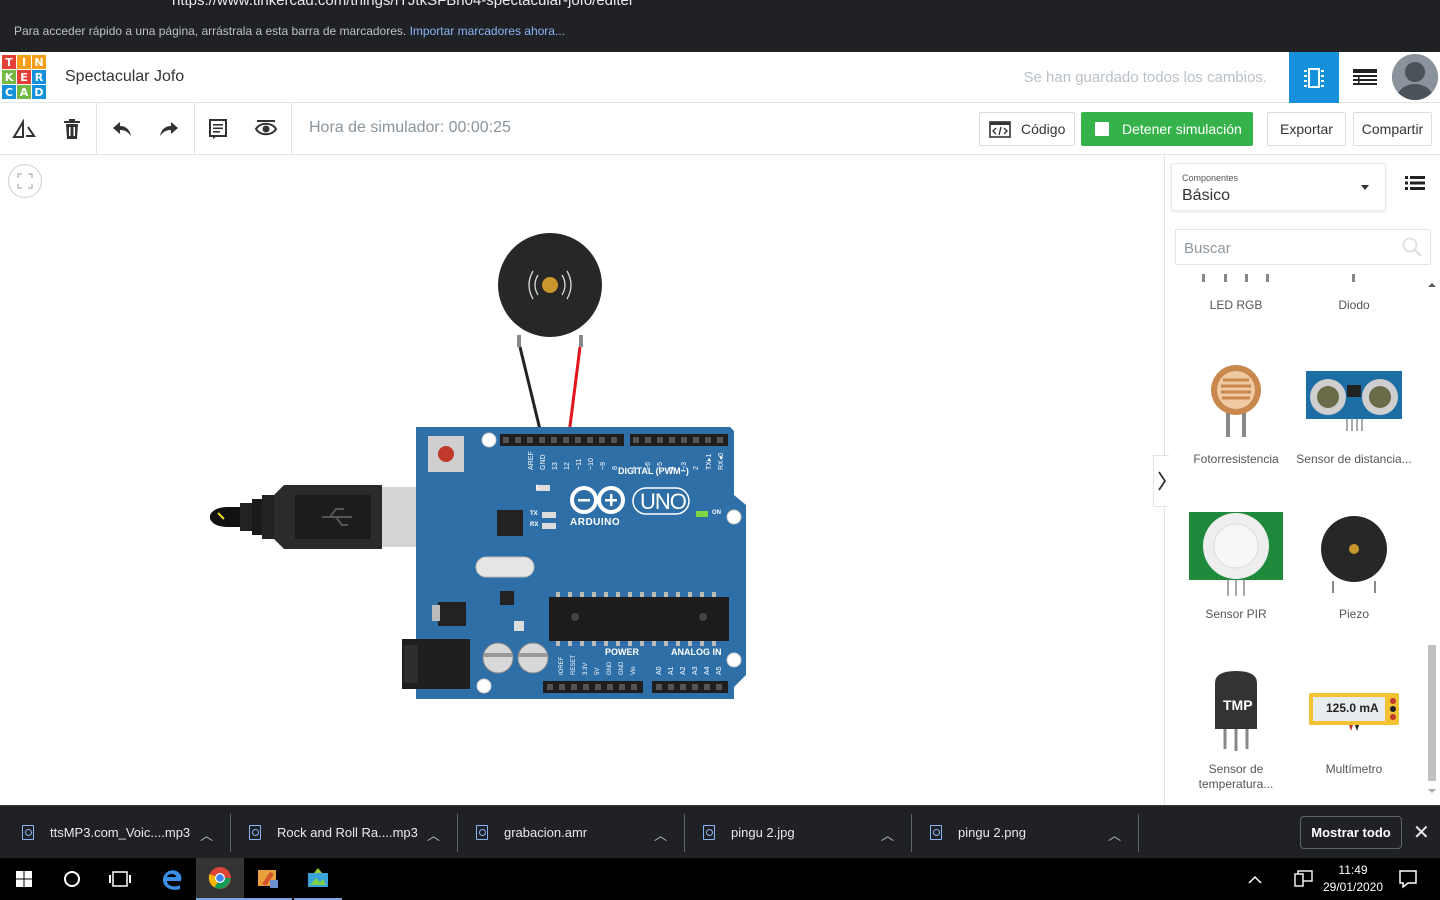  What do you see at coordinates (333, 832) in the screenshot?
I see `download-item: Rock and Roll Ra....mp3` at bounding box center [333, 832].